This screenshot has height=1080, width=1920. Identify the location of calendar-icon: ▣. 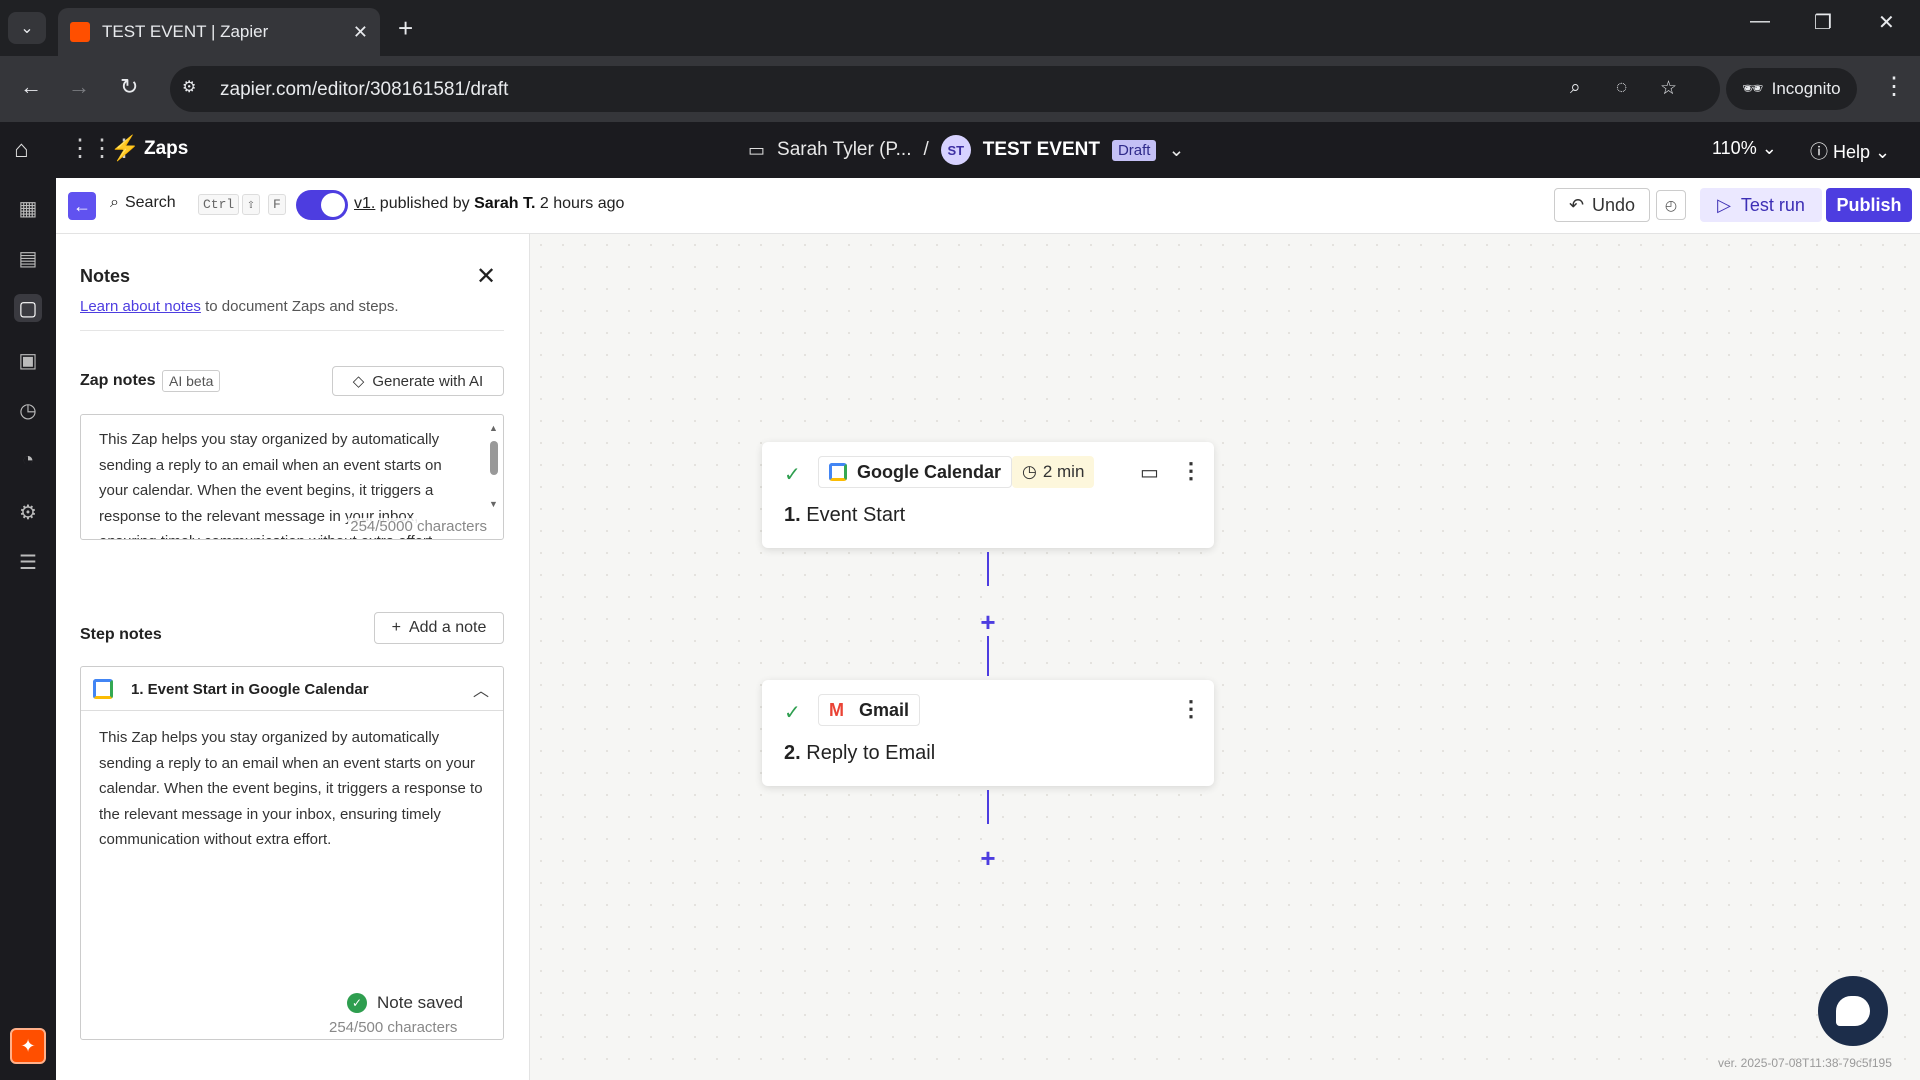
(28, 360).